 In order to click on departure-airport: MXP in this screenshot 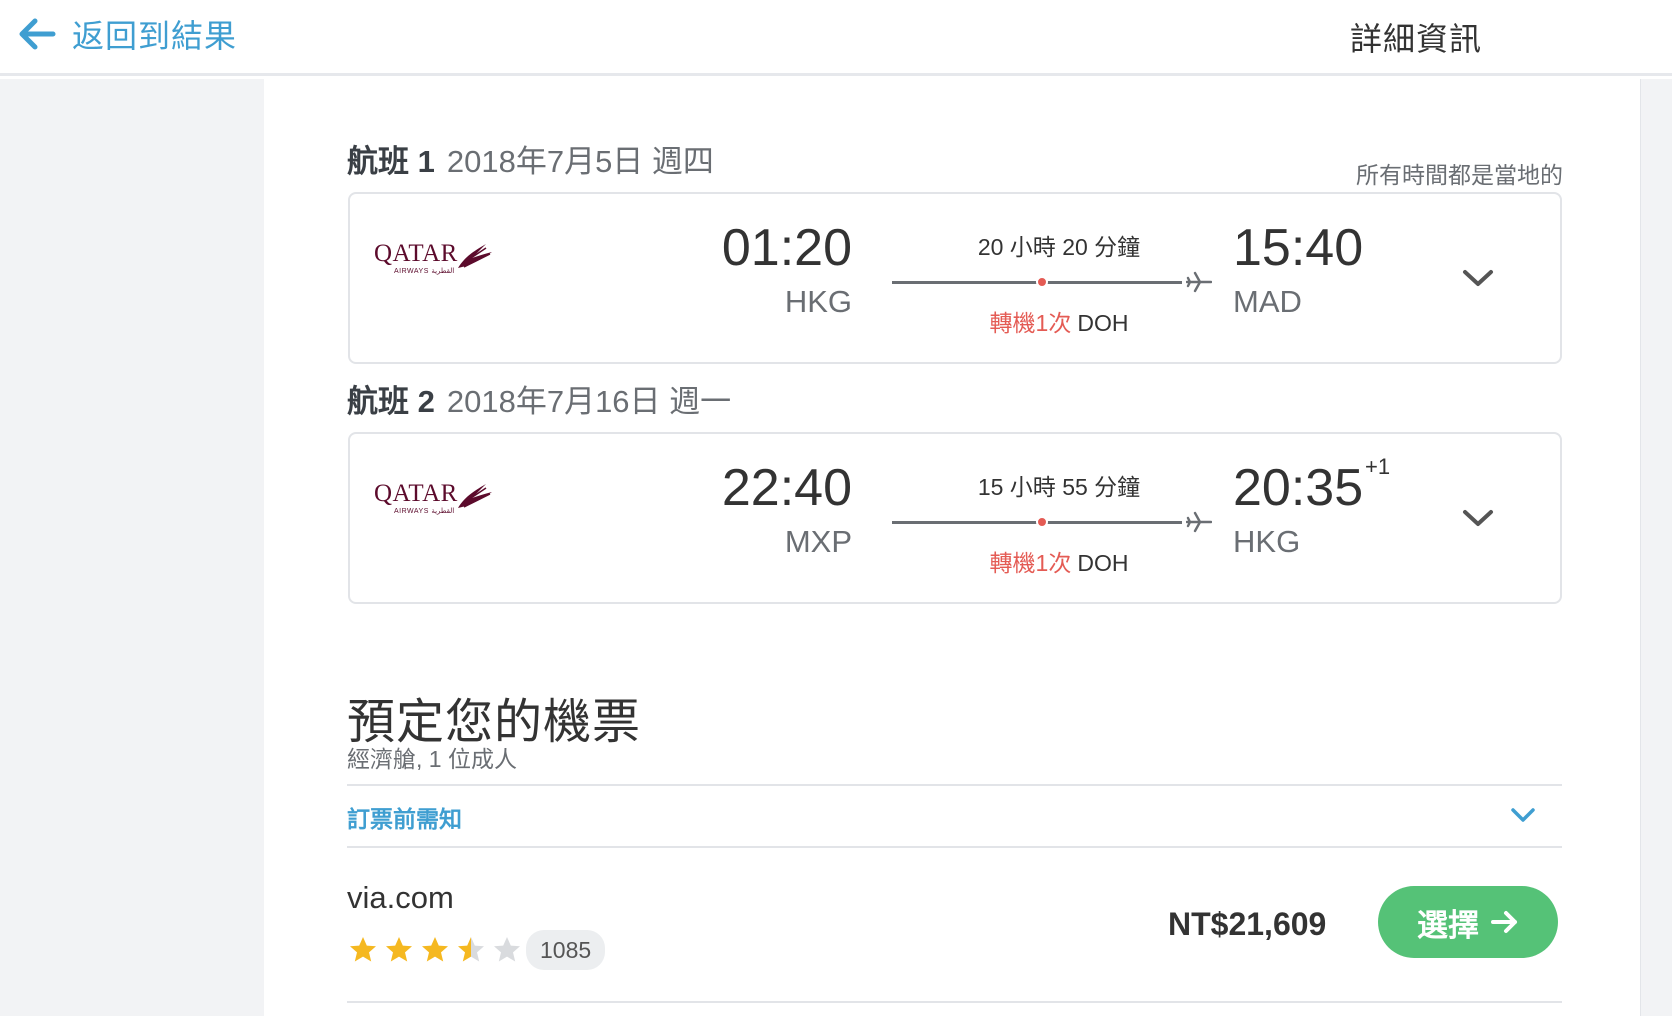, I will do `click(818, 541)`.